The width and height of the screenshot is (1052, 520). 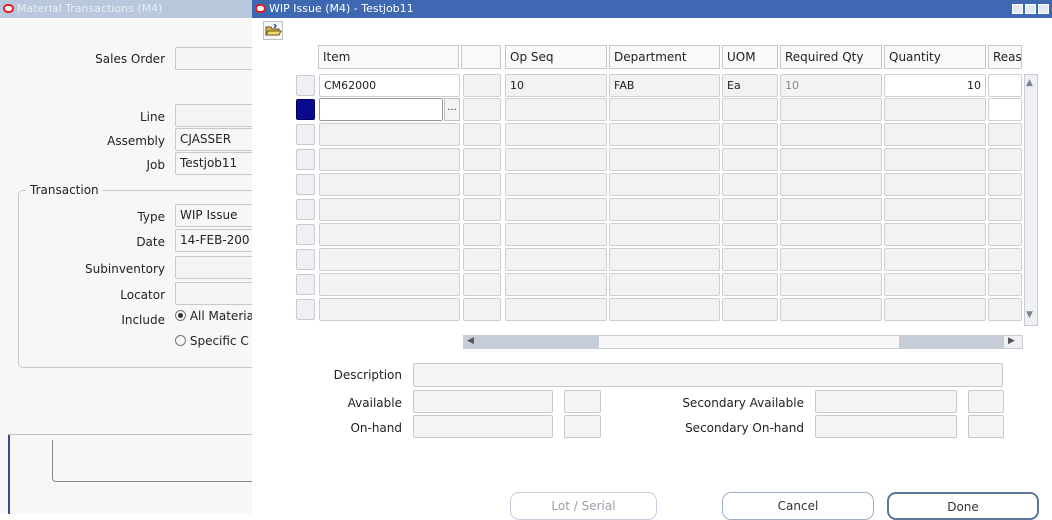 I want to click on subinventory-field, so click(x=215, y=267).